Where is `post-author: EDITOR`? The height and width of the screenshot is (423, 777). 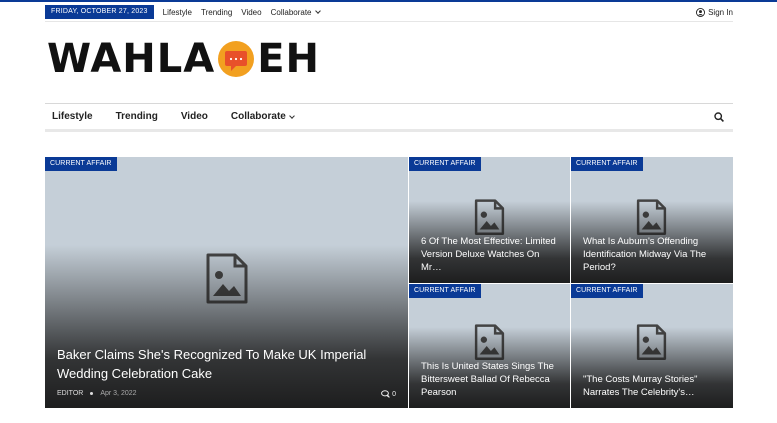
post-author: EDITOR is located at coordinates (70, 393).